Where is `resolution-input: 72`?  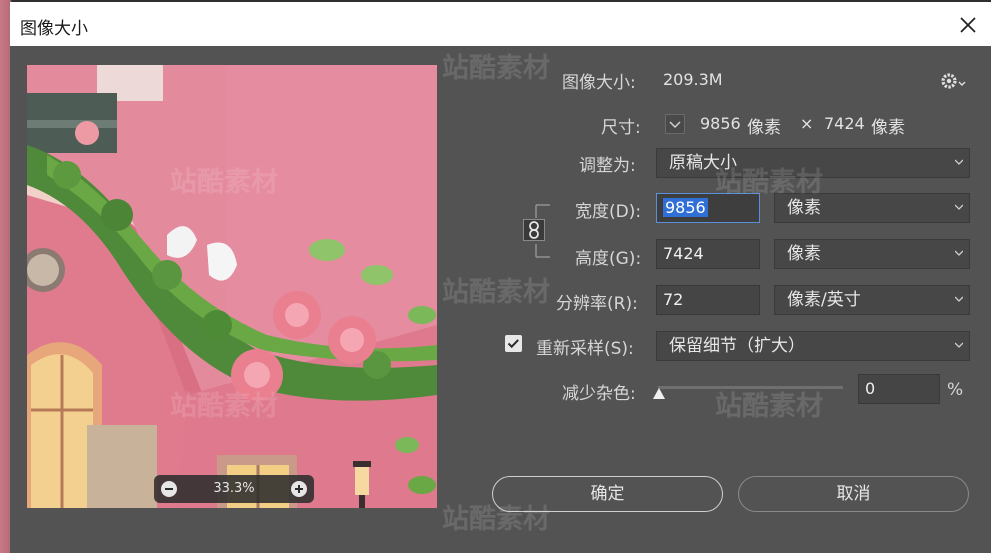 resolution-input: 72 is located at coordinates (708, 300).